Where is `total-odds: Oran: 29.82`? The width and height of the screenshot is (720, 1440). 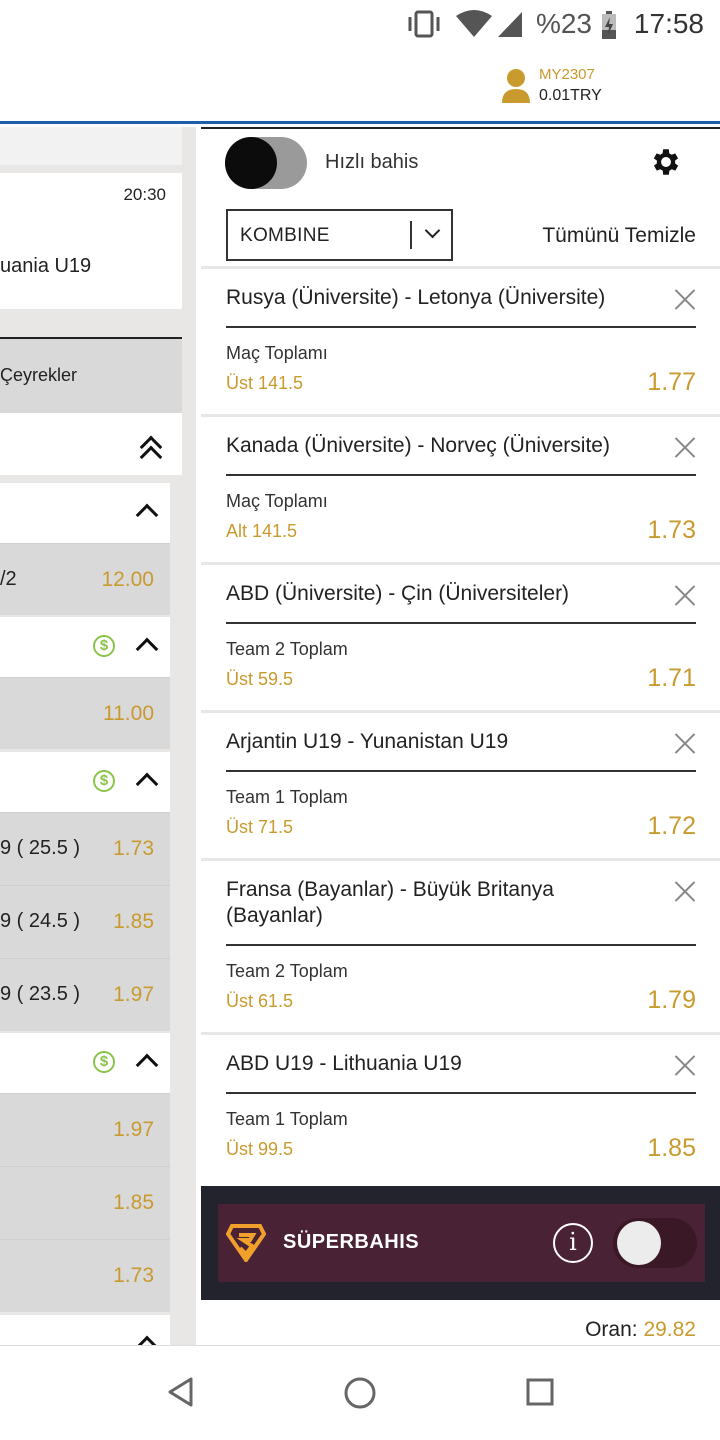 total-odds: Oran: 29.82 is located at coordinates (640, 1330).